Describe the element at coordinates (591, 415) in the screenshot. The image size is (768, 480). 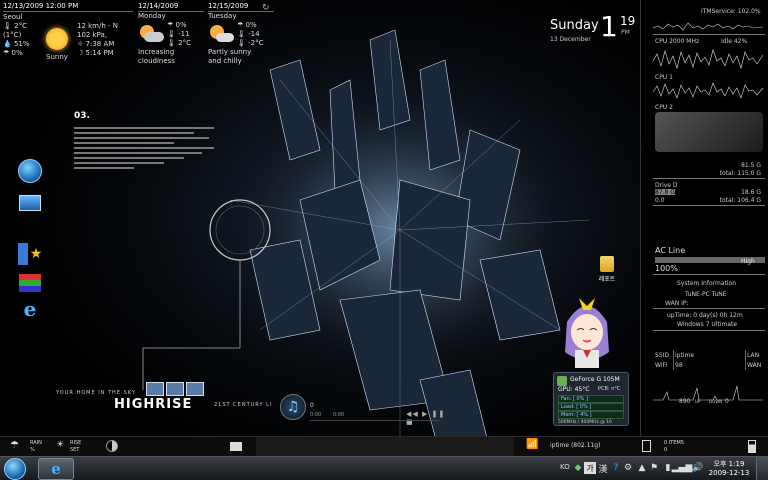
I see `gpu-mem: Mem: [ 4% ]` at that location.